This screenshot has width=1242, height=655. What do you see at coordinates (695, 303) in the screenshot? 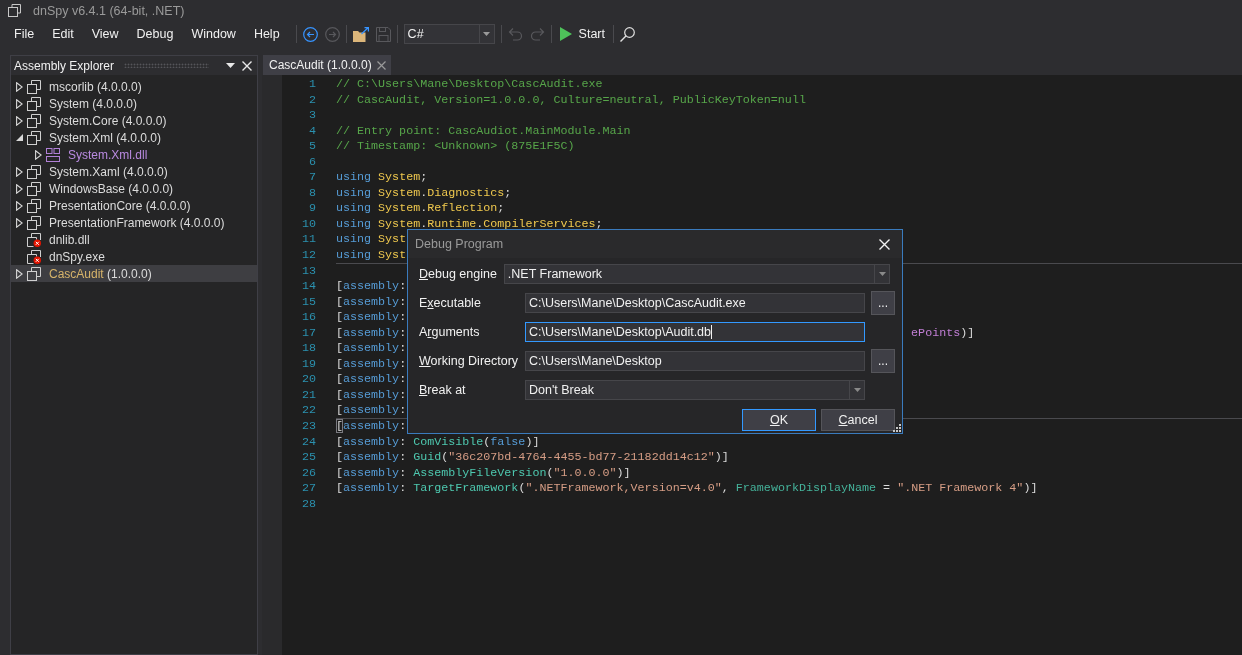
I see `input-field: C:\Users\Mane\Desktop\CascAudit.exe` at bounding box center [695, 303].